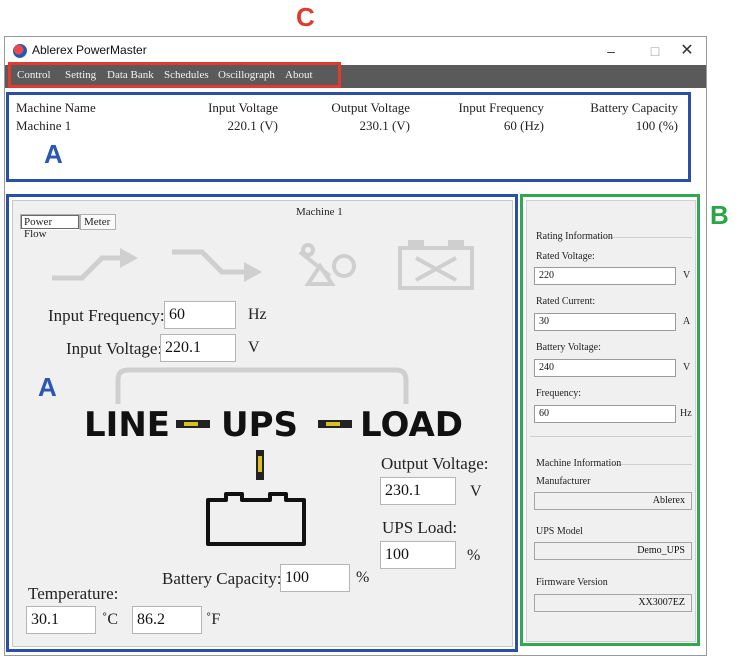 The width and height of the screenshot is (741, 656). What do you see at coordinates (20, 51) in the screenshot?
I see `app-icon` at bounding box center [20, 51].